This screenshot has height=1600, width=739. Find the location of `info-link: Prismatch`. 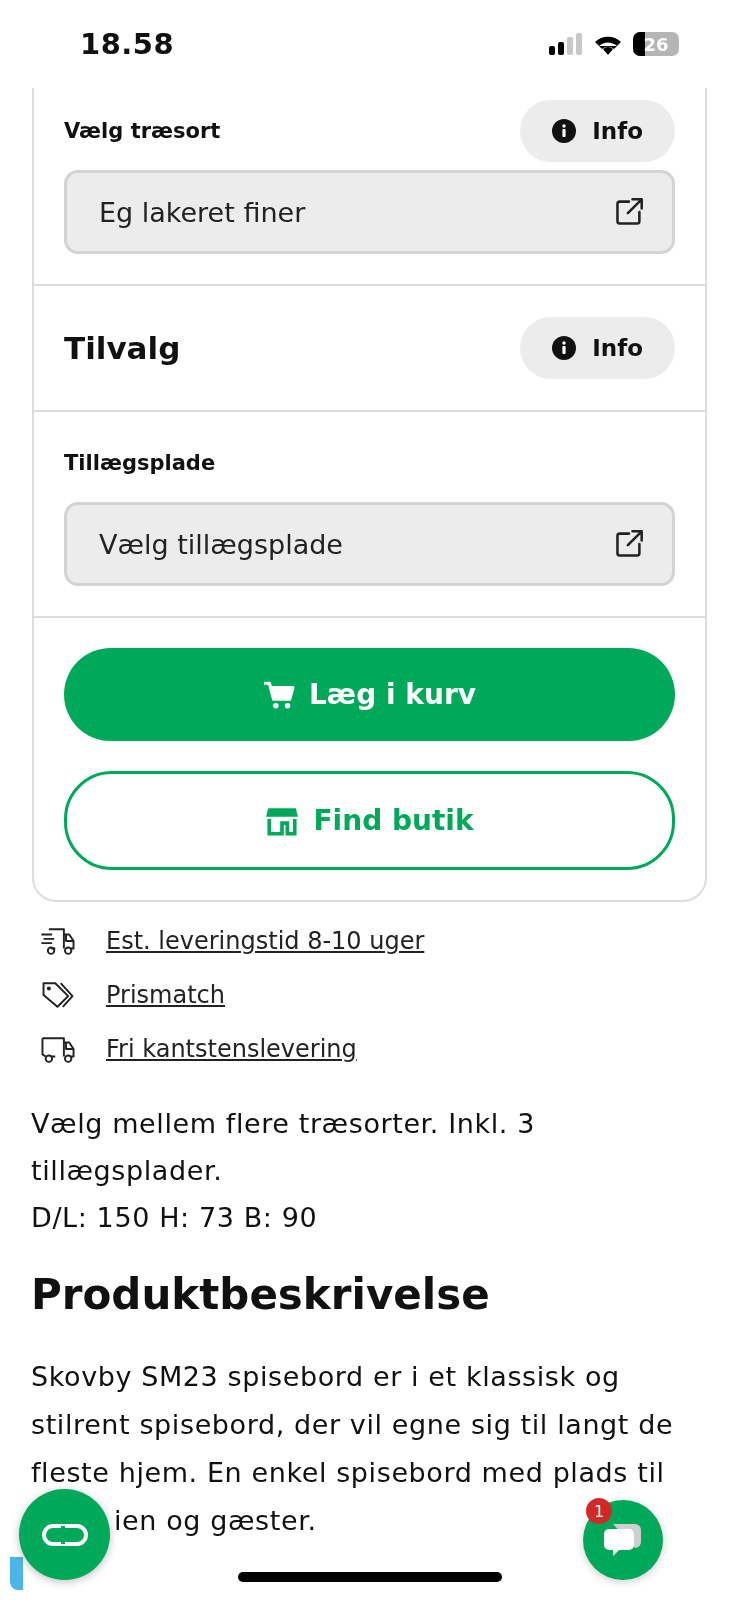

info-link: Prismatch is located at coordinates (165, 995).